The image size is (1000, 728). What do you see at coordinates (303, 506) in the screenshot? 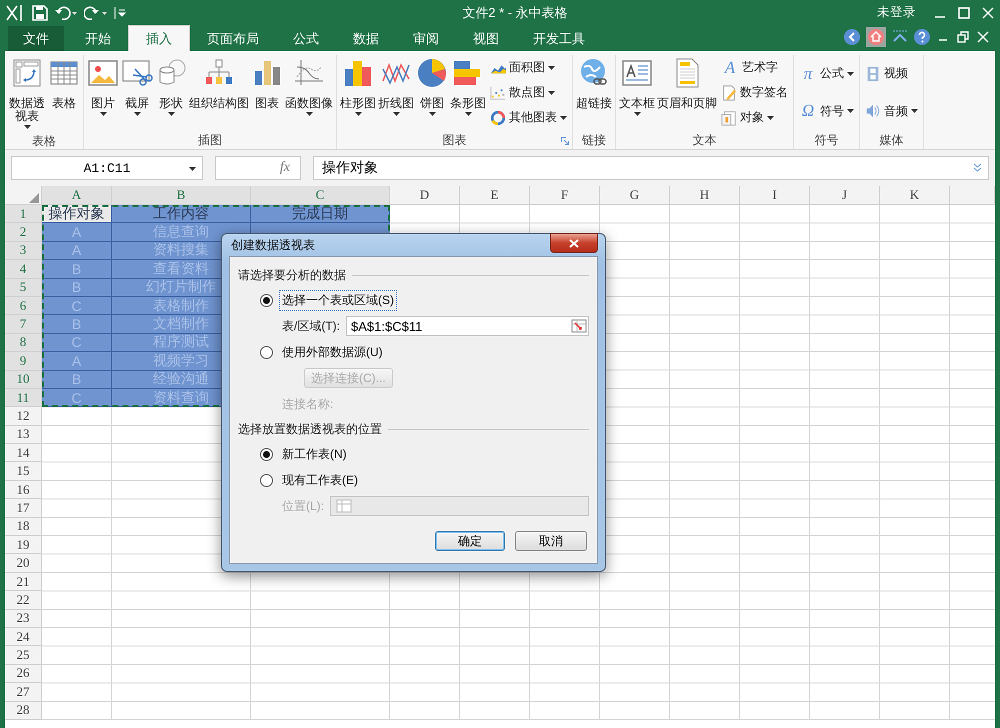
I see `field-label: 位置(L):` at bounding box center [303, 506].